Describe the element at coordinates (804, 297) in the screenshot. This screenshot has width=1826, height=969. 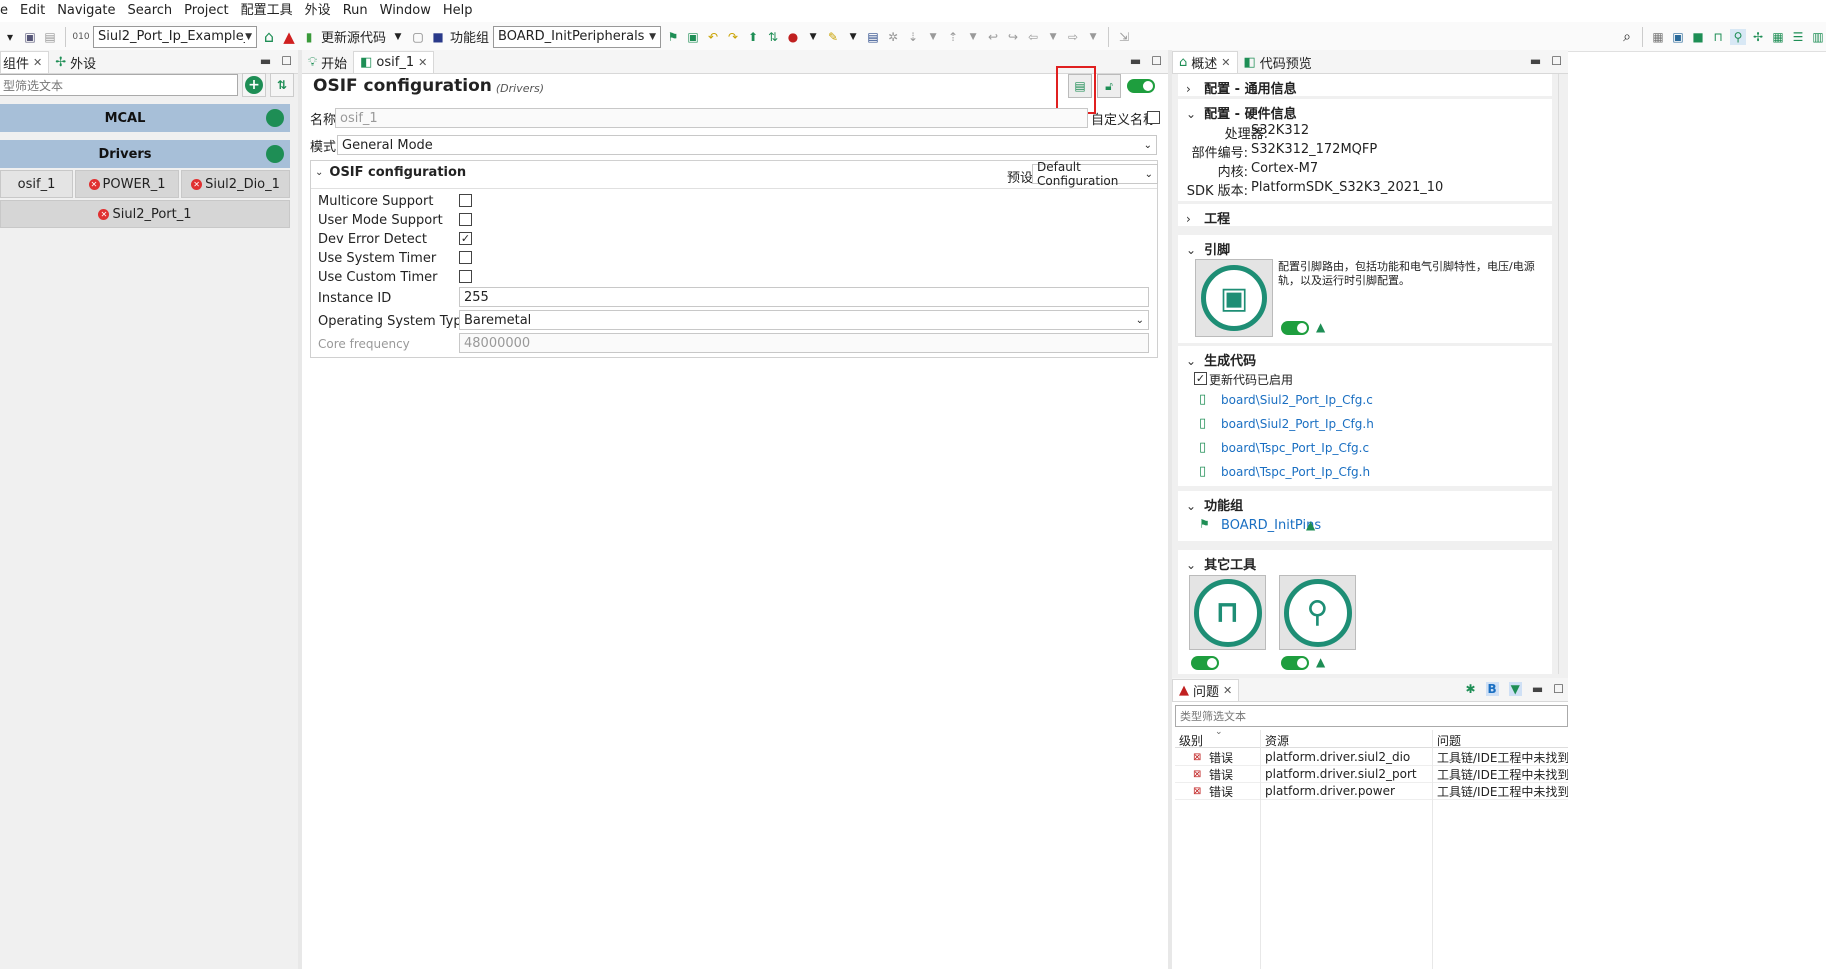
I see `instance-id-input: 255` at that location.